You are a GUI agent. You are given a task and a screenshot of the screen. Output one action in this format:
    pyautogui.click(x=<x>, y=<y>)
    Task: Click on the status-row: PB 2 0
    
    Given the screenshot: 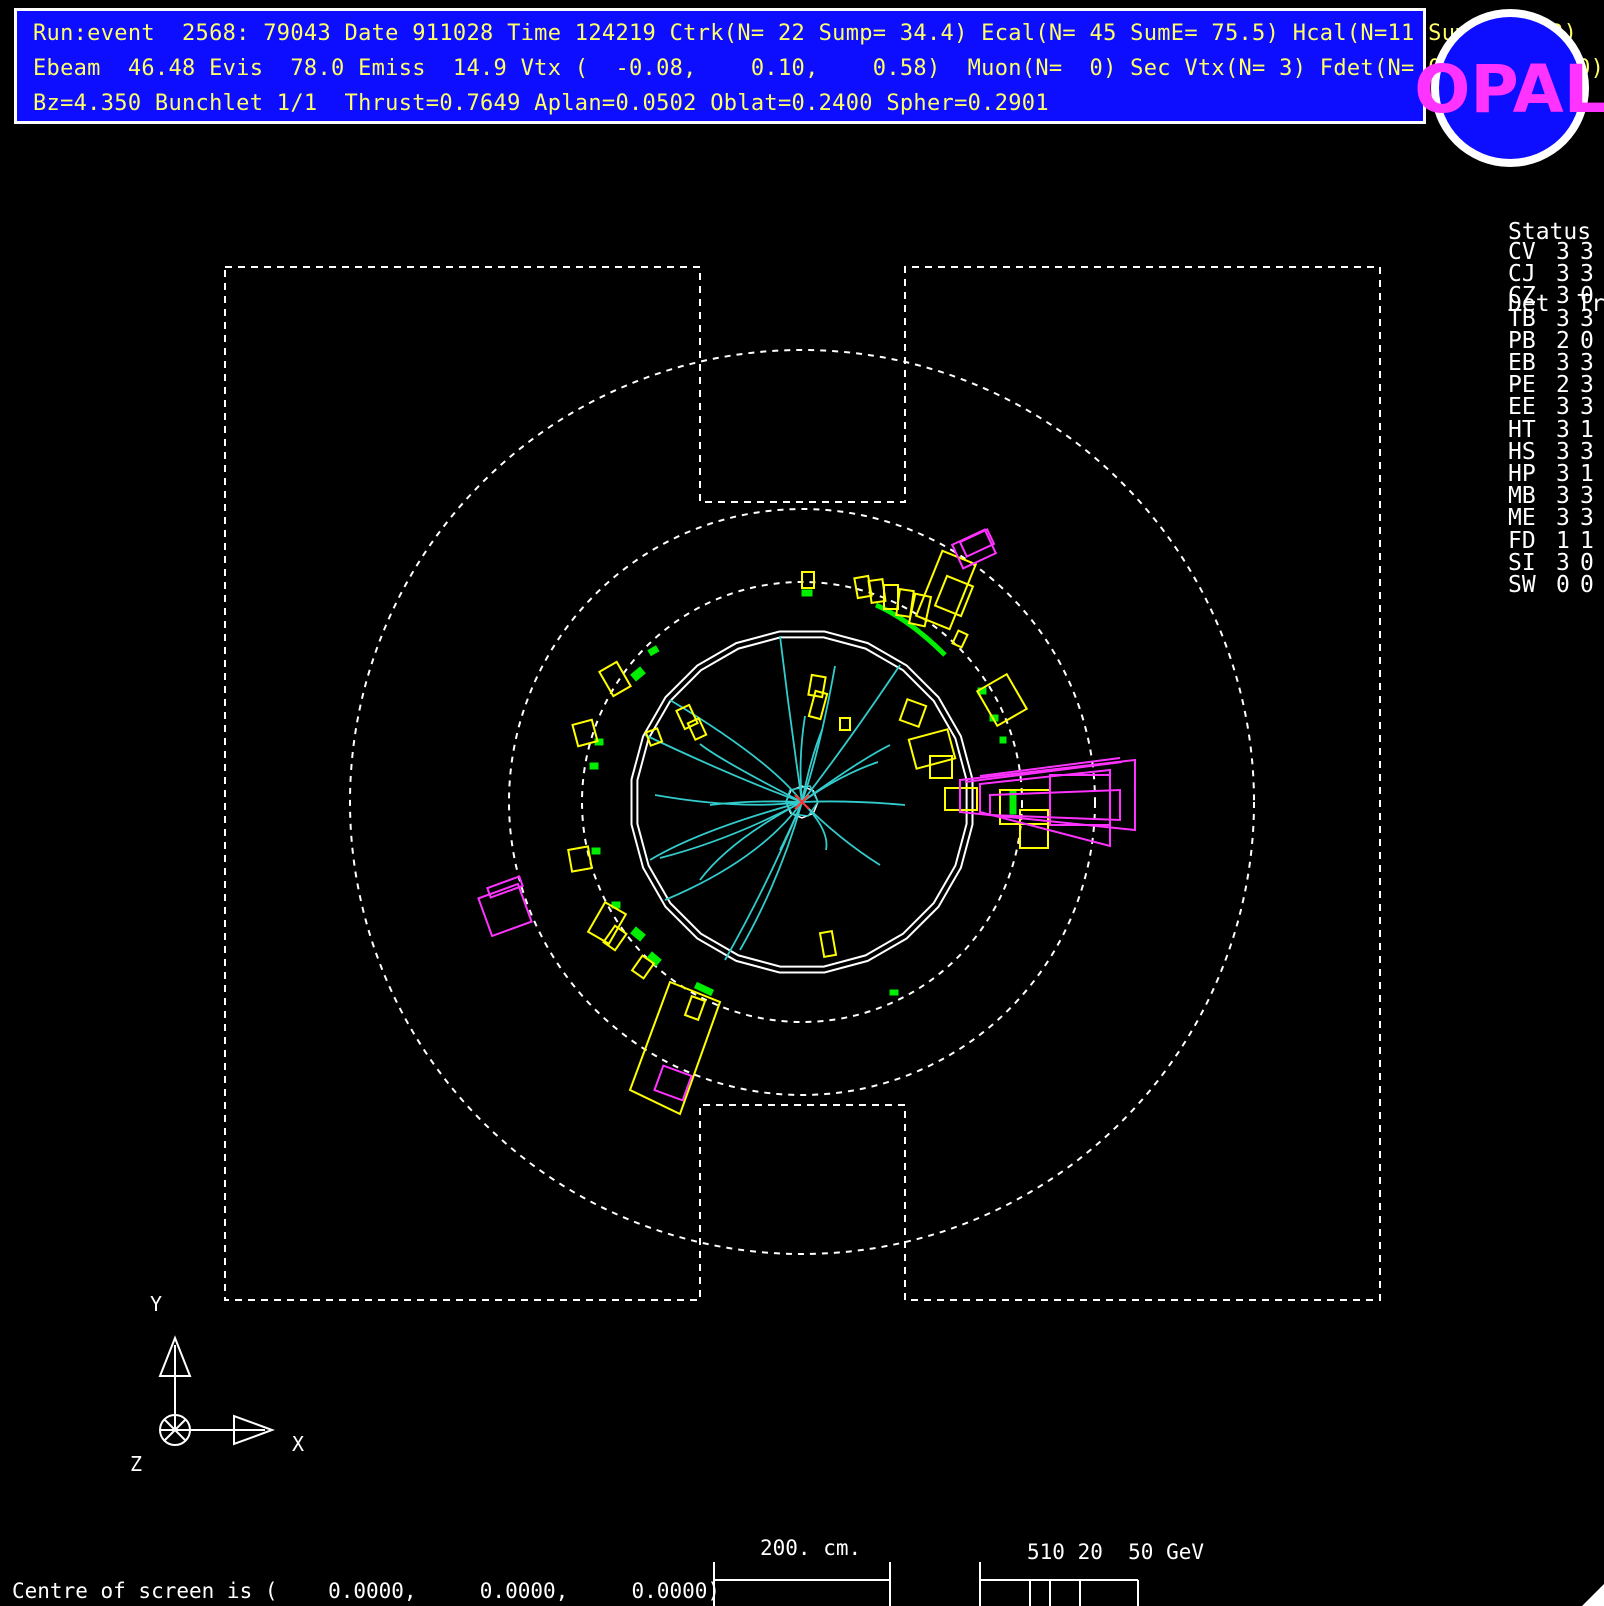 What is the action you would take?
    pyautogui.click(x=1556, y=340)
    